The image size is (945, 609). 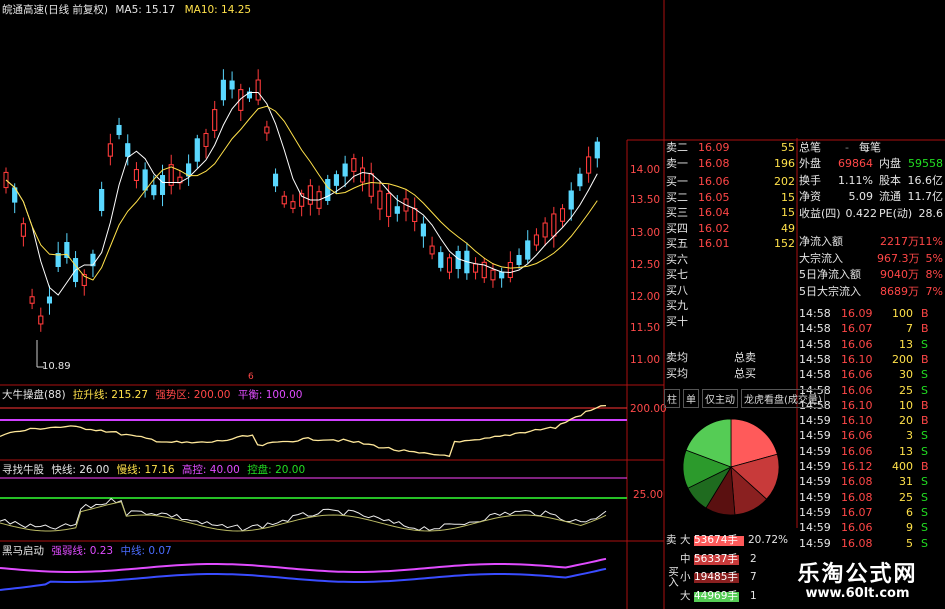 What do you see at coordinates (714, 181) in the screenshot?
I see `order-price: 16.06` at bounding box center [714, 181].